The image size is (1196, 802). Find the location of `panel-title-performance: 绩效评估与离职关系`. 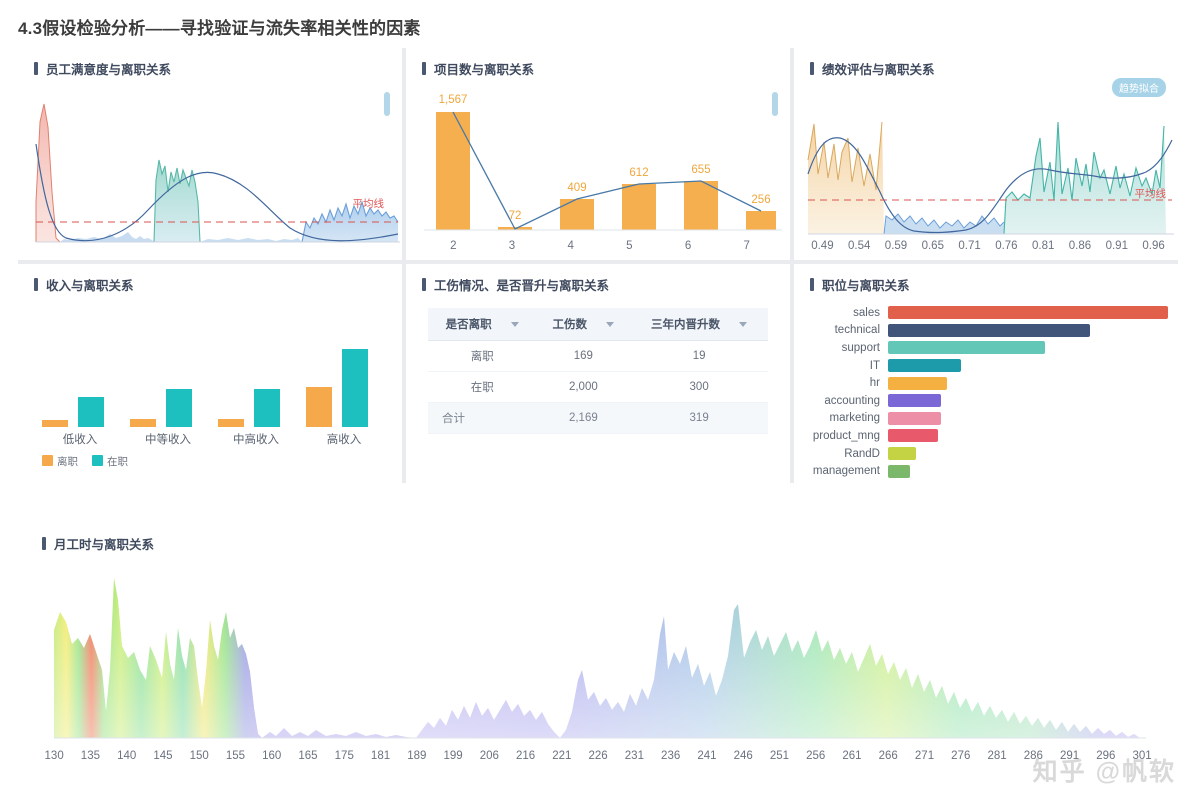

panel-title-performance: 绩效评估与离职关系 is located at coordinates (872, 68).